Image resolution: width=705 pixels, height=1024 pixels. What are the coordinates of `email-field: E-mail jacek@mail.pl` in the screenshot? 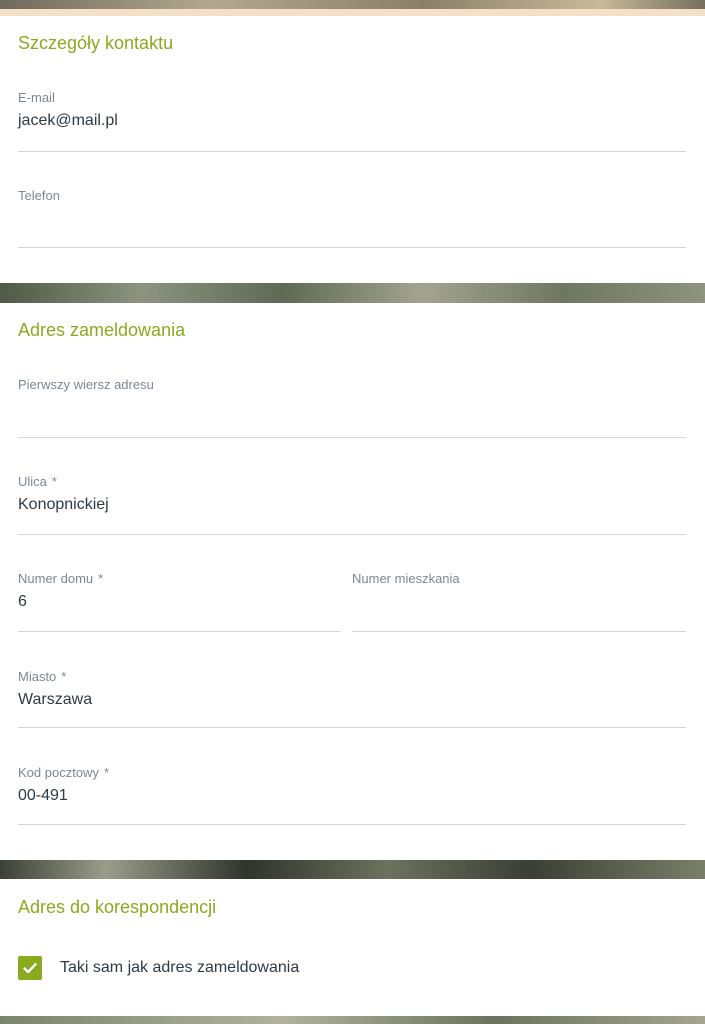 It's located at (352, 121).